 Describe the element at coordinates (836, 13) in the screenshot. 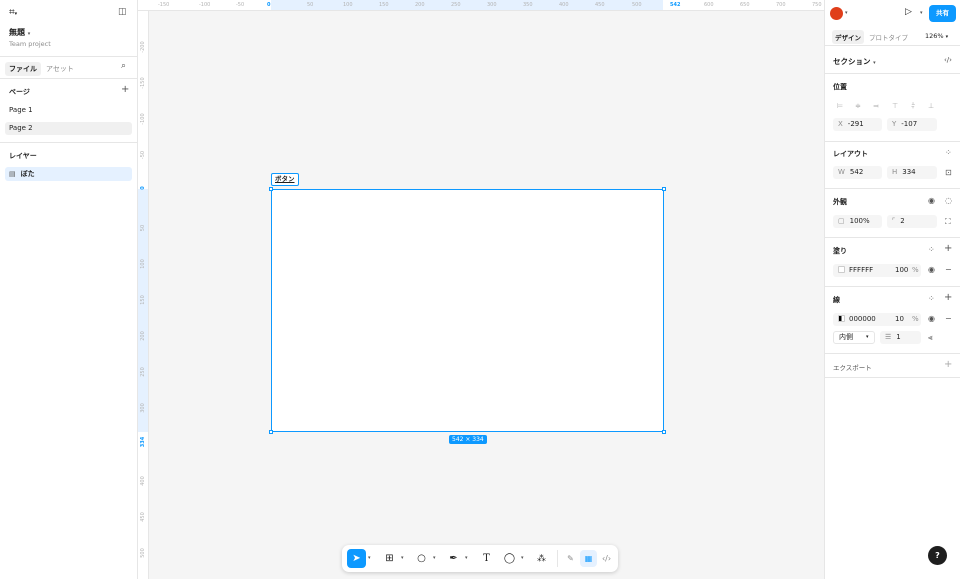

I see `avatar` at that location.